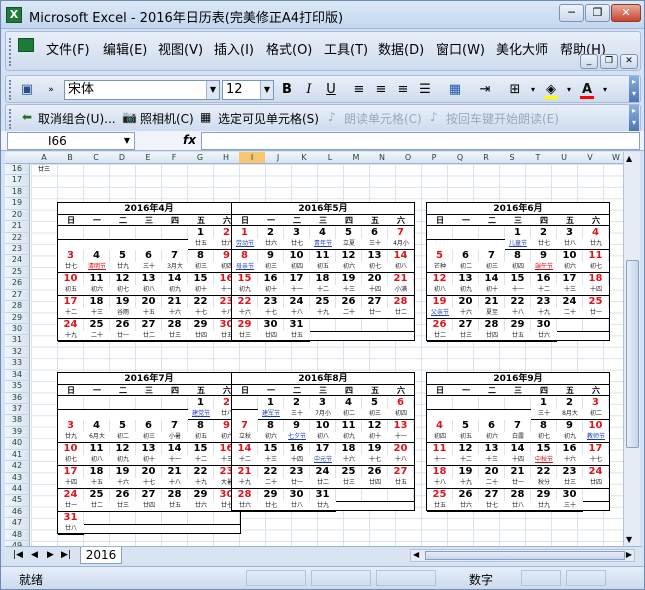 The width and height of the screenshot is (645, 590). Describe the element at coordinates (17, 387) in the screenshot. I see `row-header: 35` at that location.